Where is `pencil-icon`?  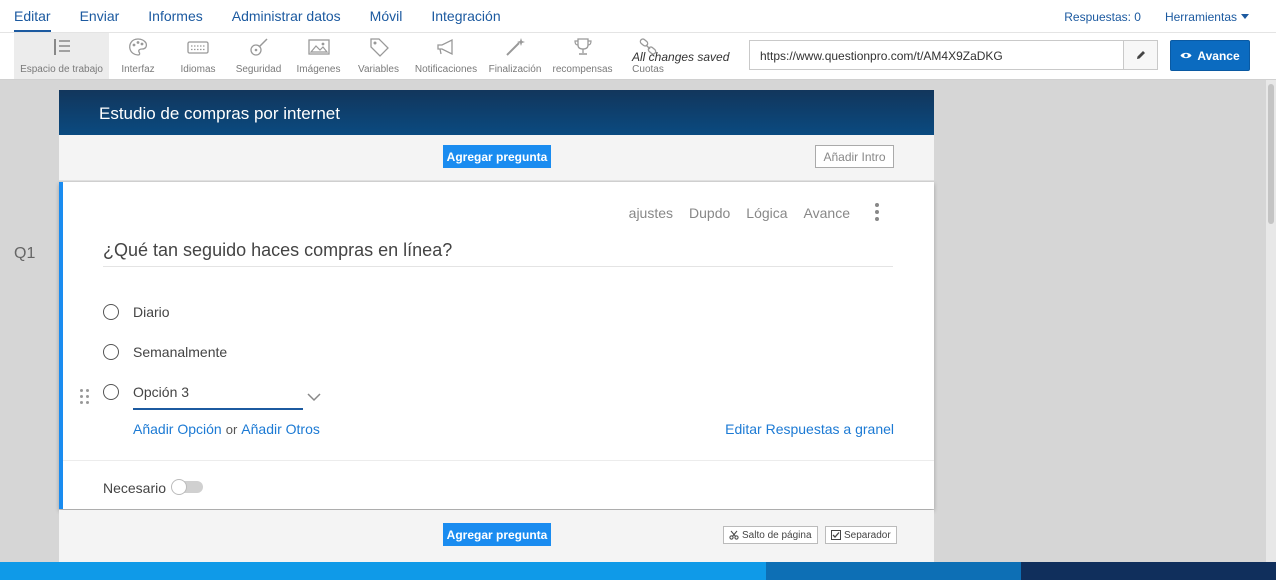 pencil-icon is located at coordinates (1140, 55).